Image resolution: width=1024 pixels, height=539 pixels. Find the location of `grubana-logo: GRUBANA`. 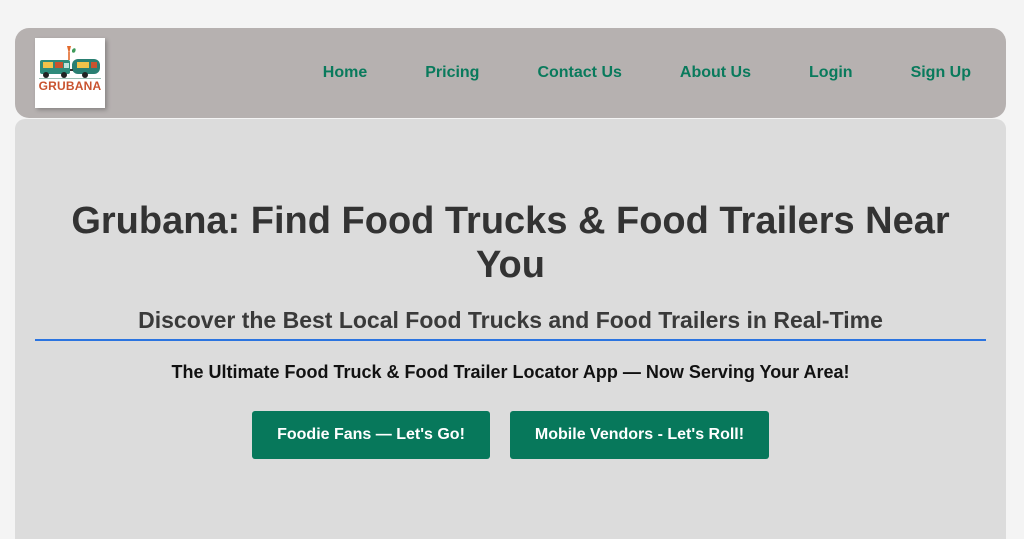

grubana-logo: GRUBANA is located at coordinates (70, 73).